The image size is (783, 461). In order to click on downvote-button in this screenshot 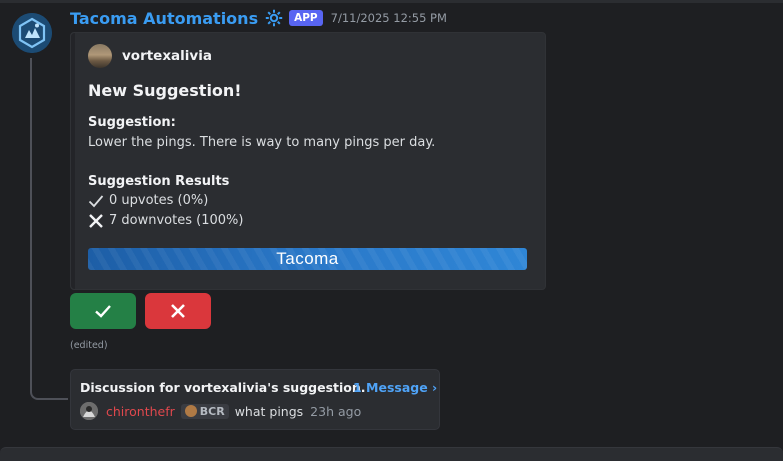, I will do `click(178, 311)`.